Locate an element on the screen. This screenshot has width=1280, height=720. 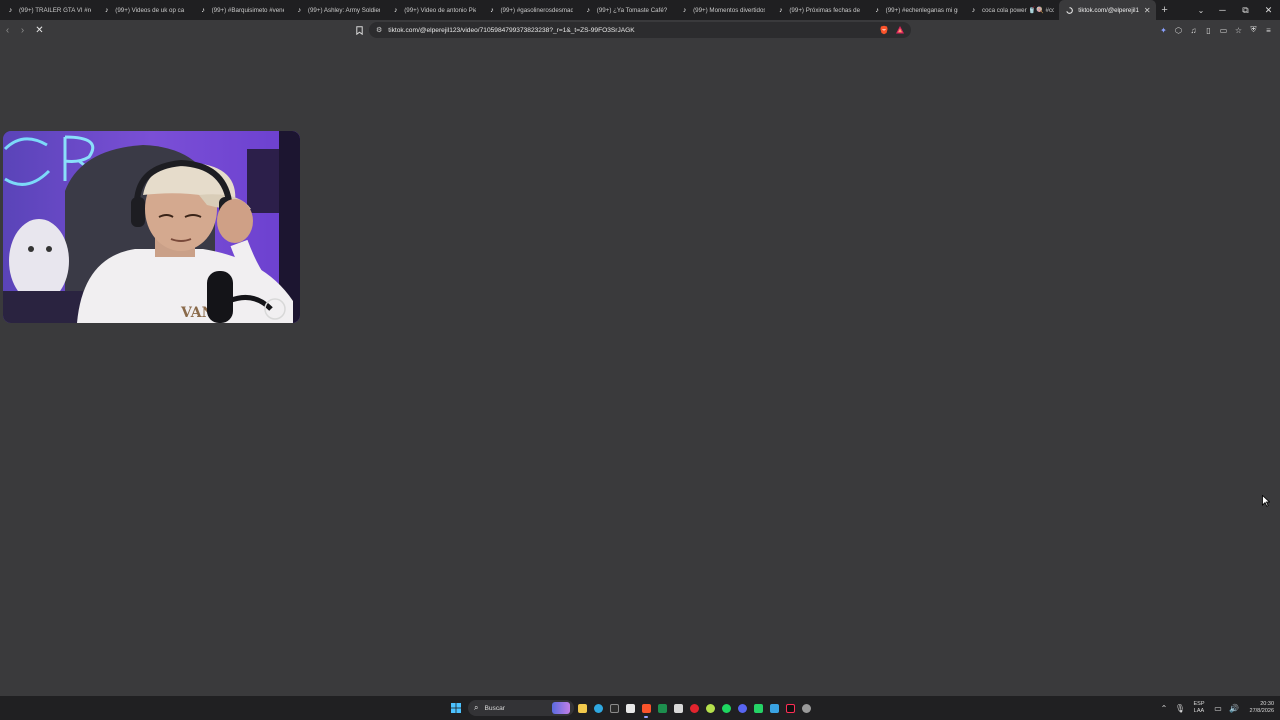
tab-title: (99+) Próximas fechas de G is located at coordinates (825, 10).